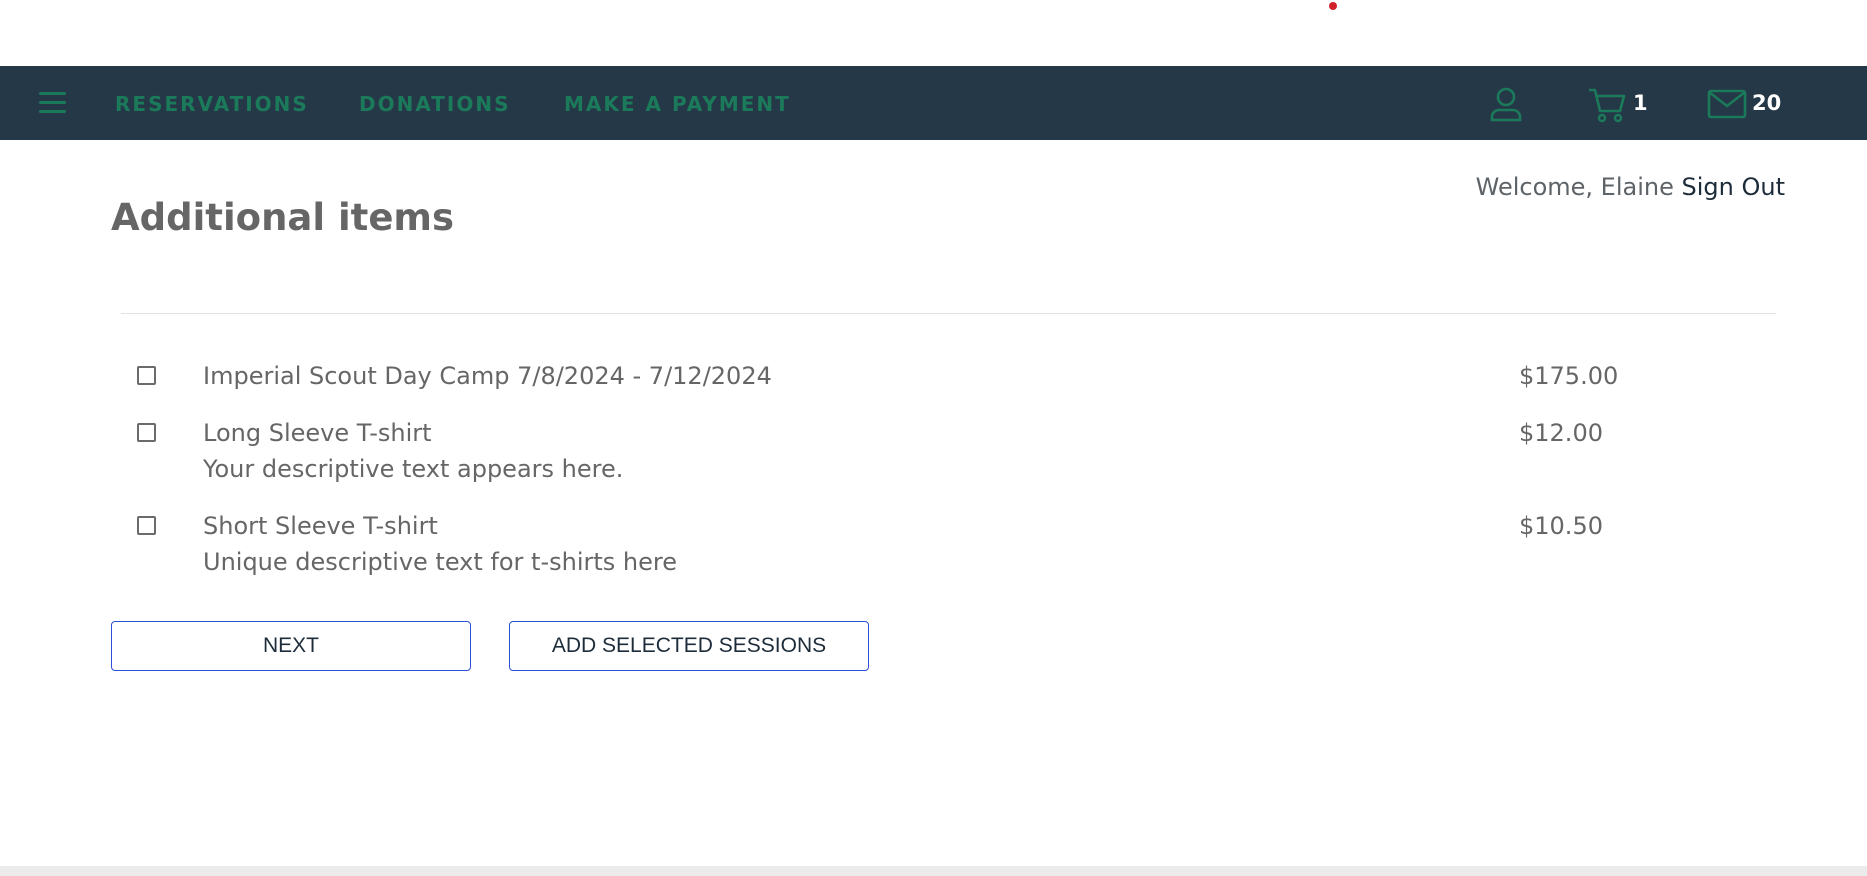 Image resolution: width=1867 pixels, height=876 pixels. I want to click on item-name: Long Sleeve T-shirt, so click(317, 433).